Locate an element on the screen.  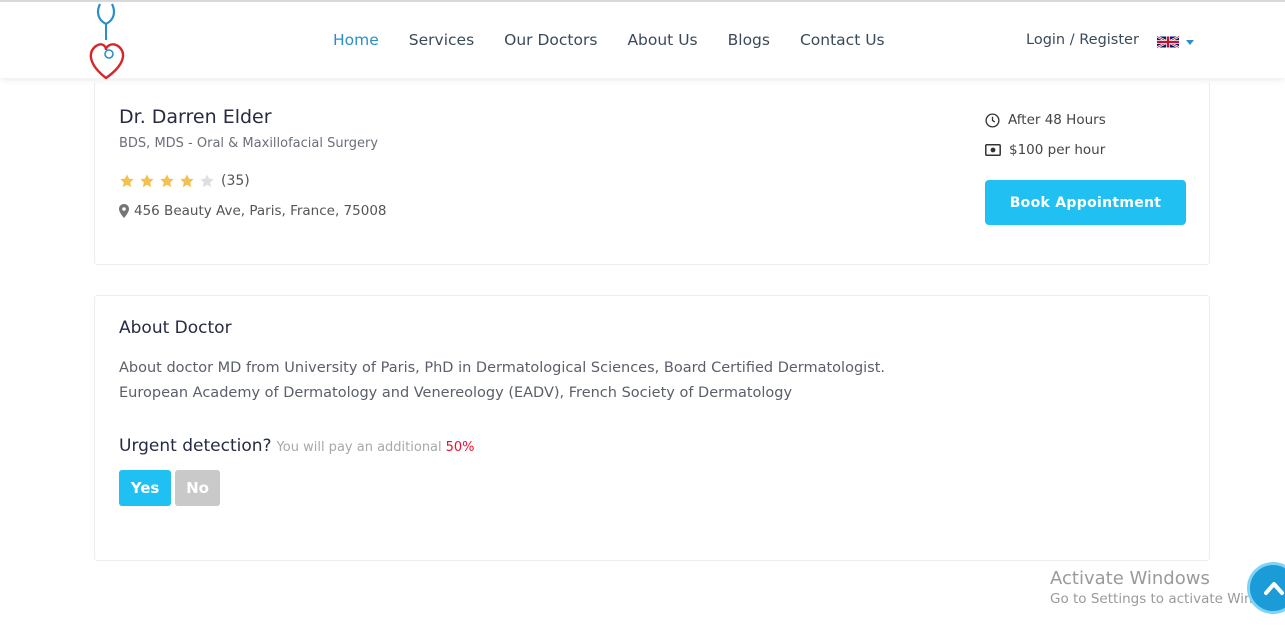
login-register-link: Login / Register is located at coordinates (1082, 40).